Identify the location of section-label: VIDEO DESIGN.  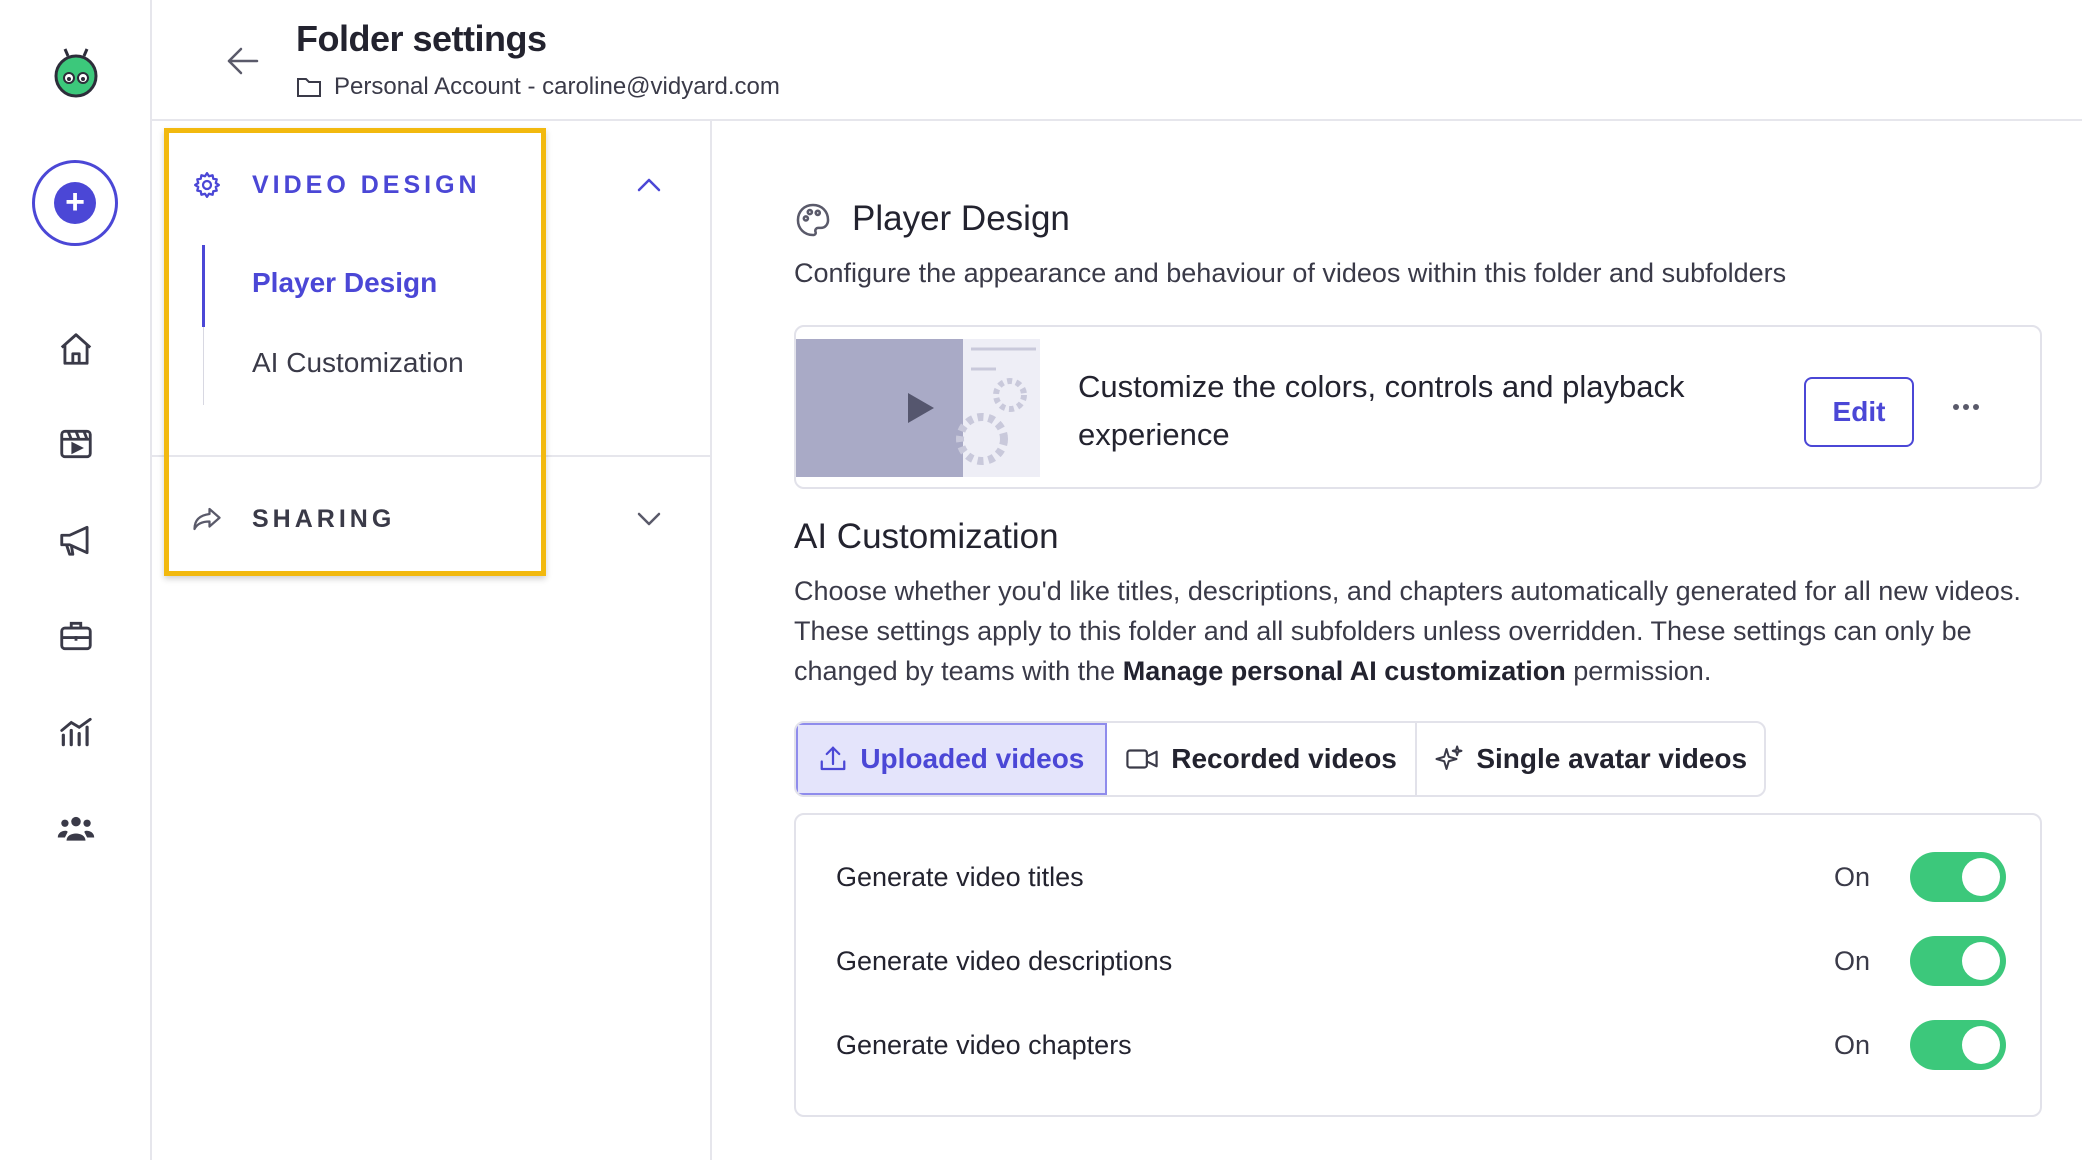
(366, 184).